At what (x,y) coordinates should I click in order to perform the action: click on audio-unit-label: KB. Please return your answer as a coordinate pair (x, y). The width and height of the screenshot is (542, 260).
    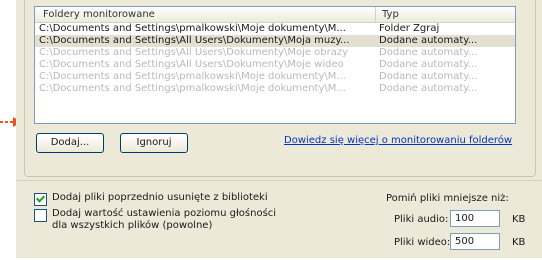
    Looking at the image, I should click on (519, 219).